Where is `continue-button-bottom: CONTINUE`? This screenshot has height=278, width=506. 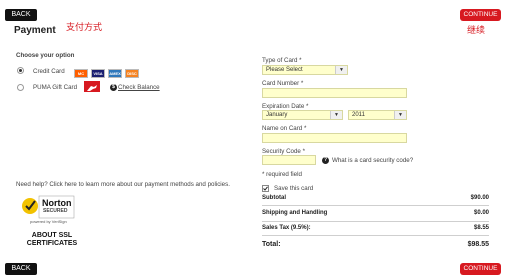 continue-button-bottom: CONTINUE is located at coordinates (480, 269).